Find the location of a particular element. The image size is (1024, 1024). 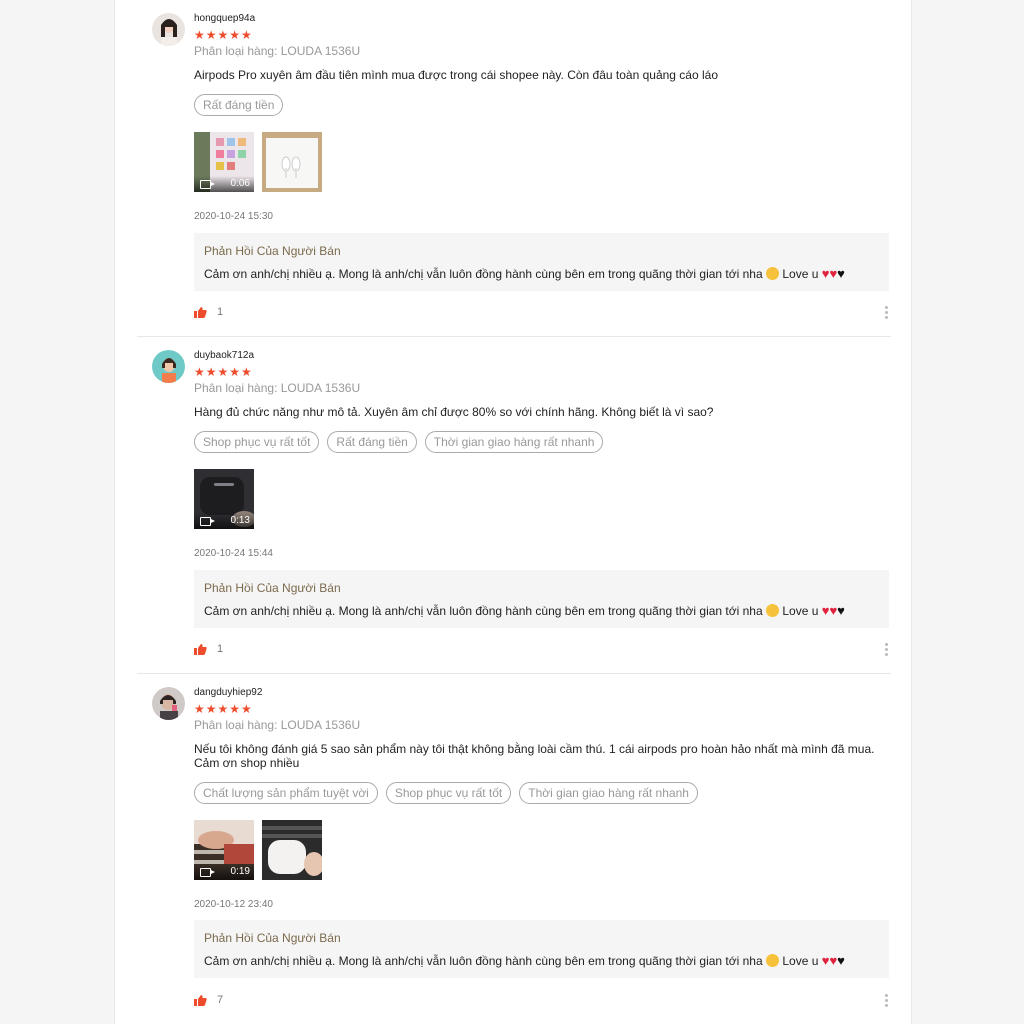

like-count: 7 is located at coordinates (220, 1000).